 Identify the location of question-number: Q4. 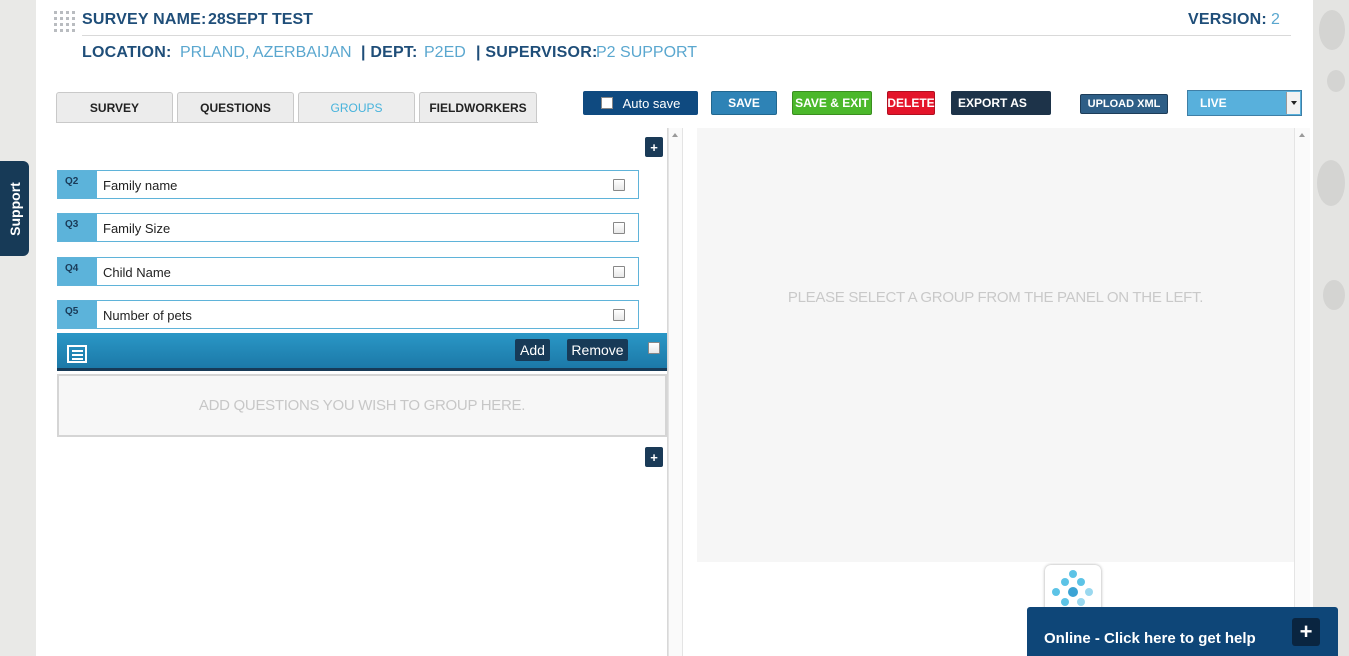
(77, 271).